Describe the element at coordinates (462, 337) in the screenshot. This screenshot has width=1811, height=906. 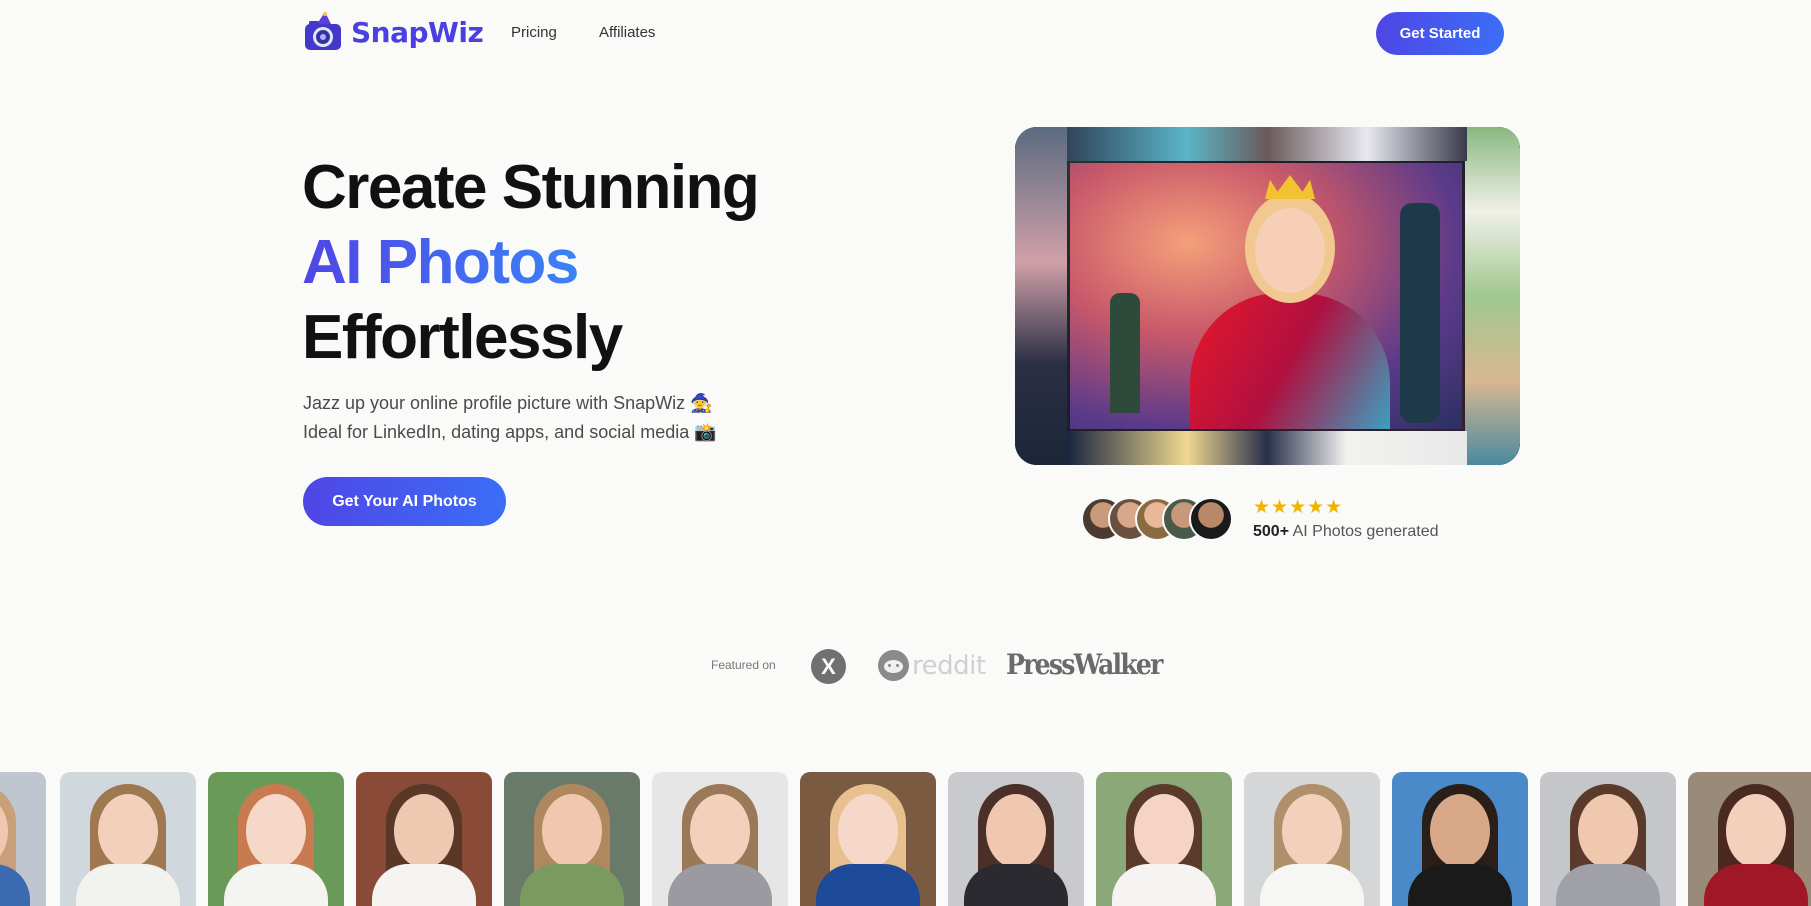
I see `hero-title-line3: Effortlessly` at that location.